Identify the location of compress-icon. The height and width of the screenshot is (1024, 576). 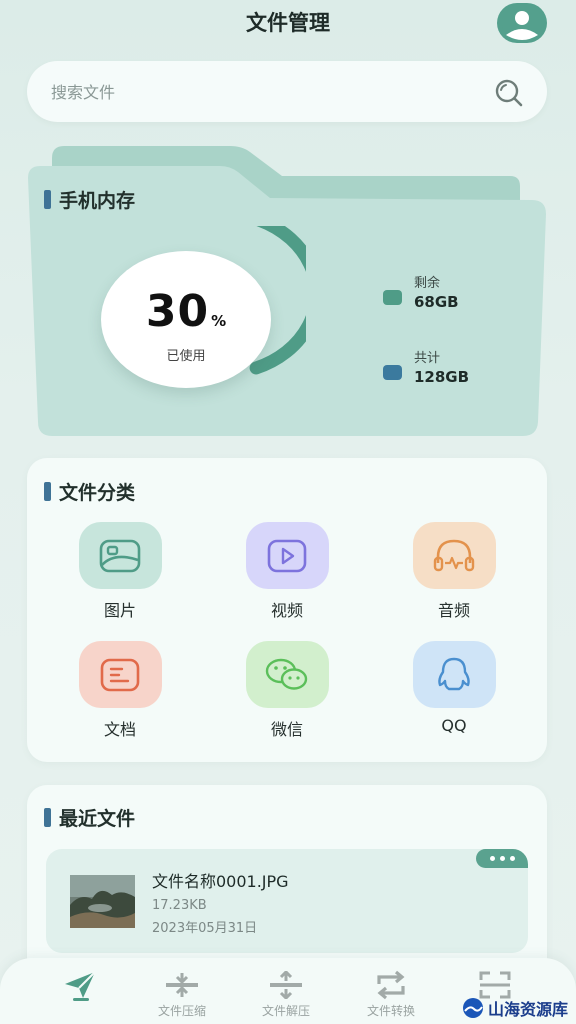
(182, 985).